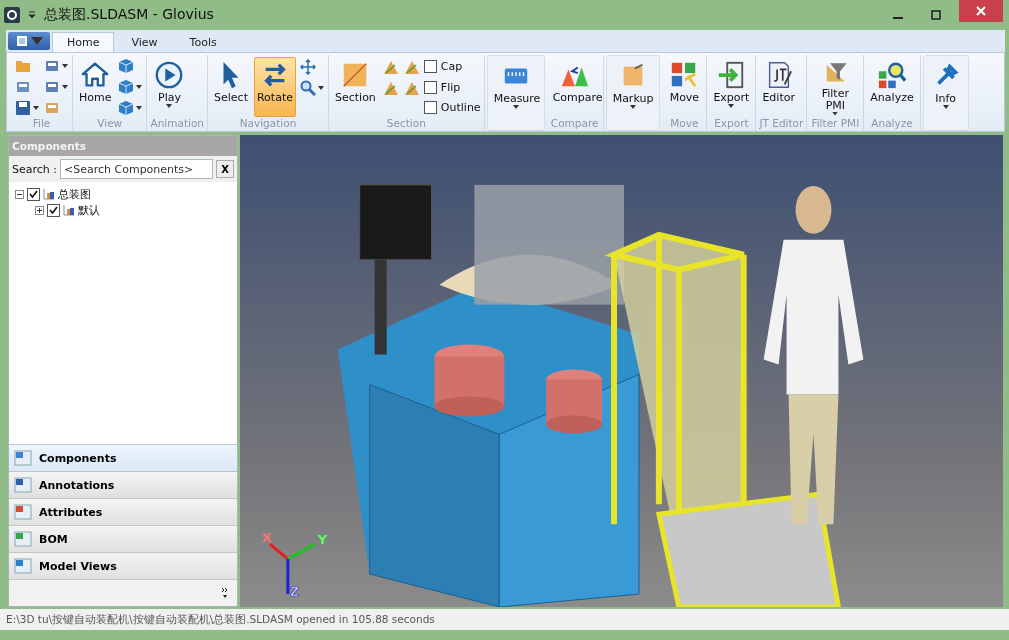 This screenshot has width=1009, height=640. I want to click on axis-label: X, so click(266, 538).